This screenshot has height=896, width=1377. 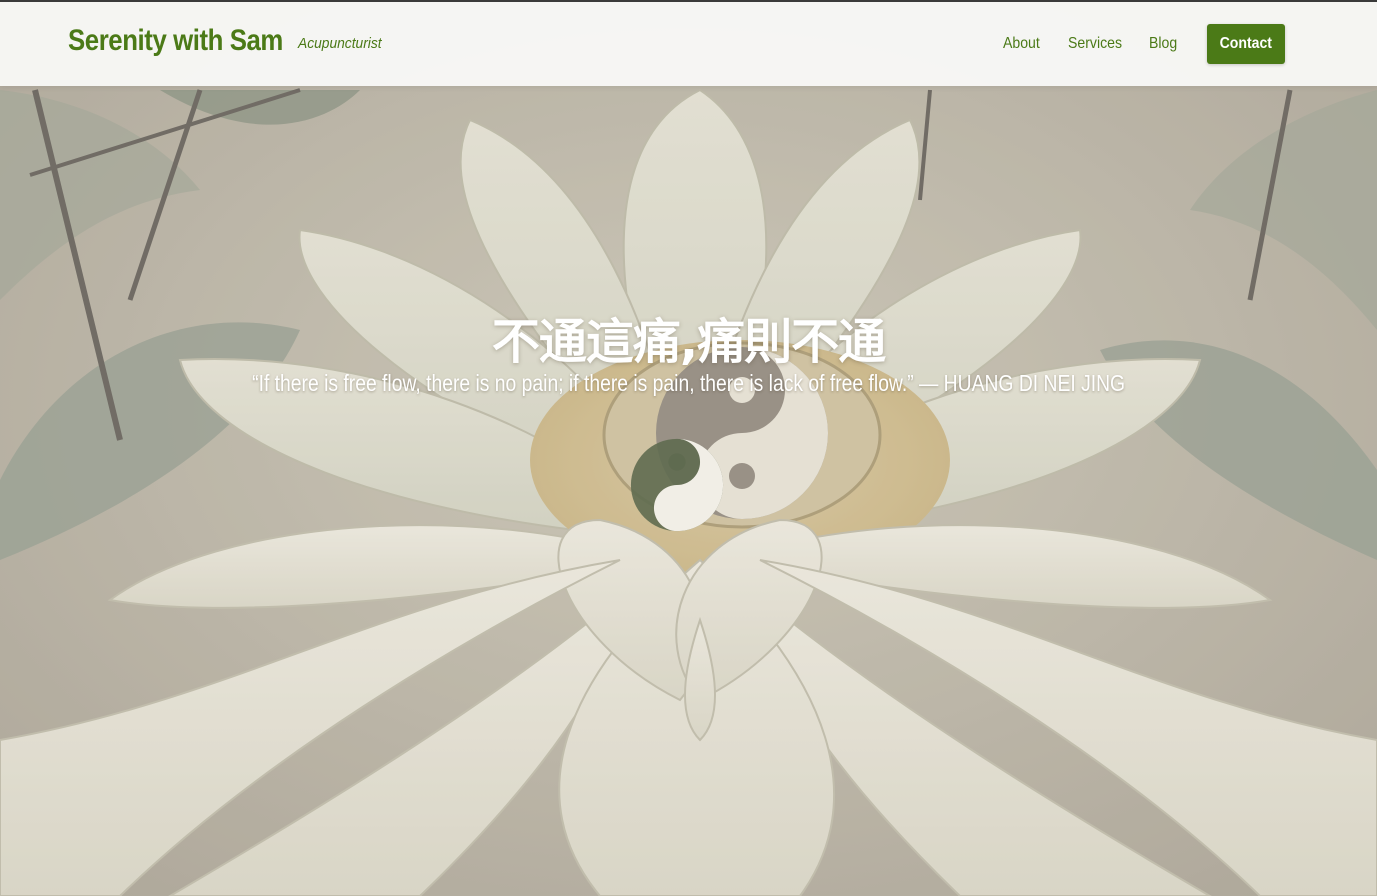 I want to click on site-logo: Serenity with Sam, so click(x=175, y=41).